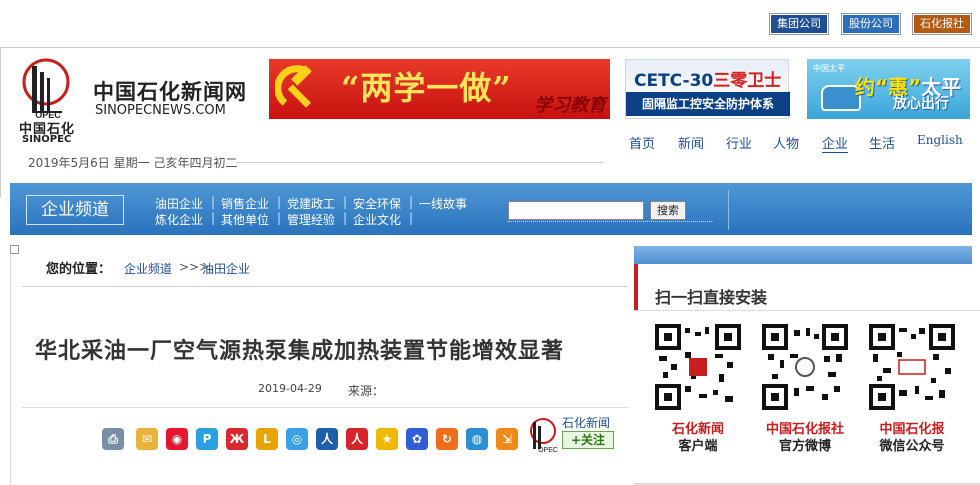 The image size is (980, 485). What do you see at coordinates (48, 89) in the screenshot?
I see `sinopec-logo-icon: OPEC` at bounding box center [48, 89].